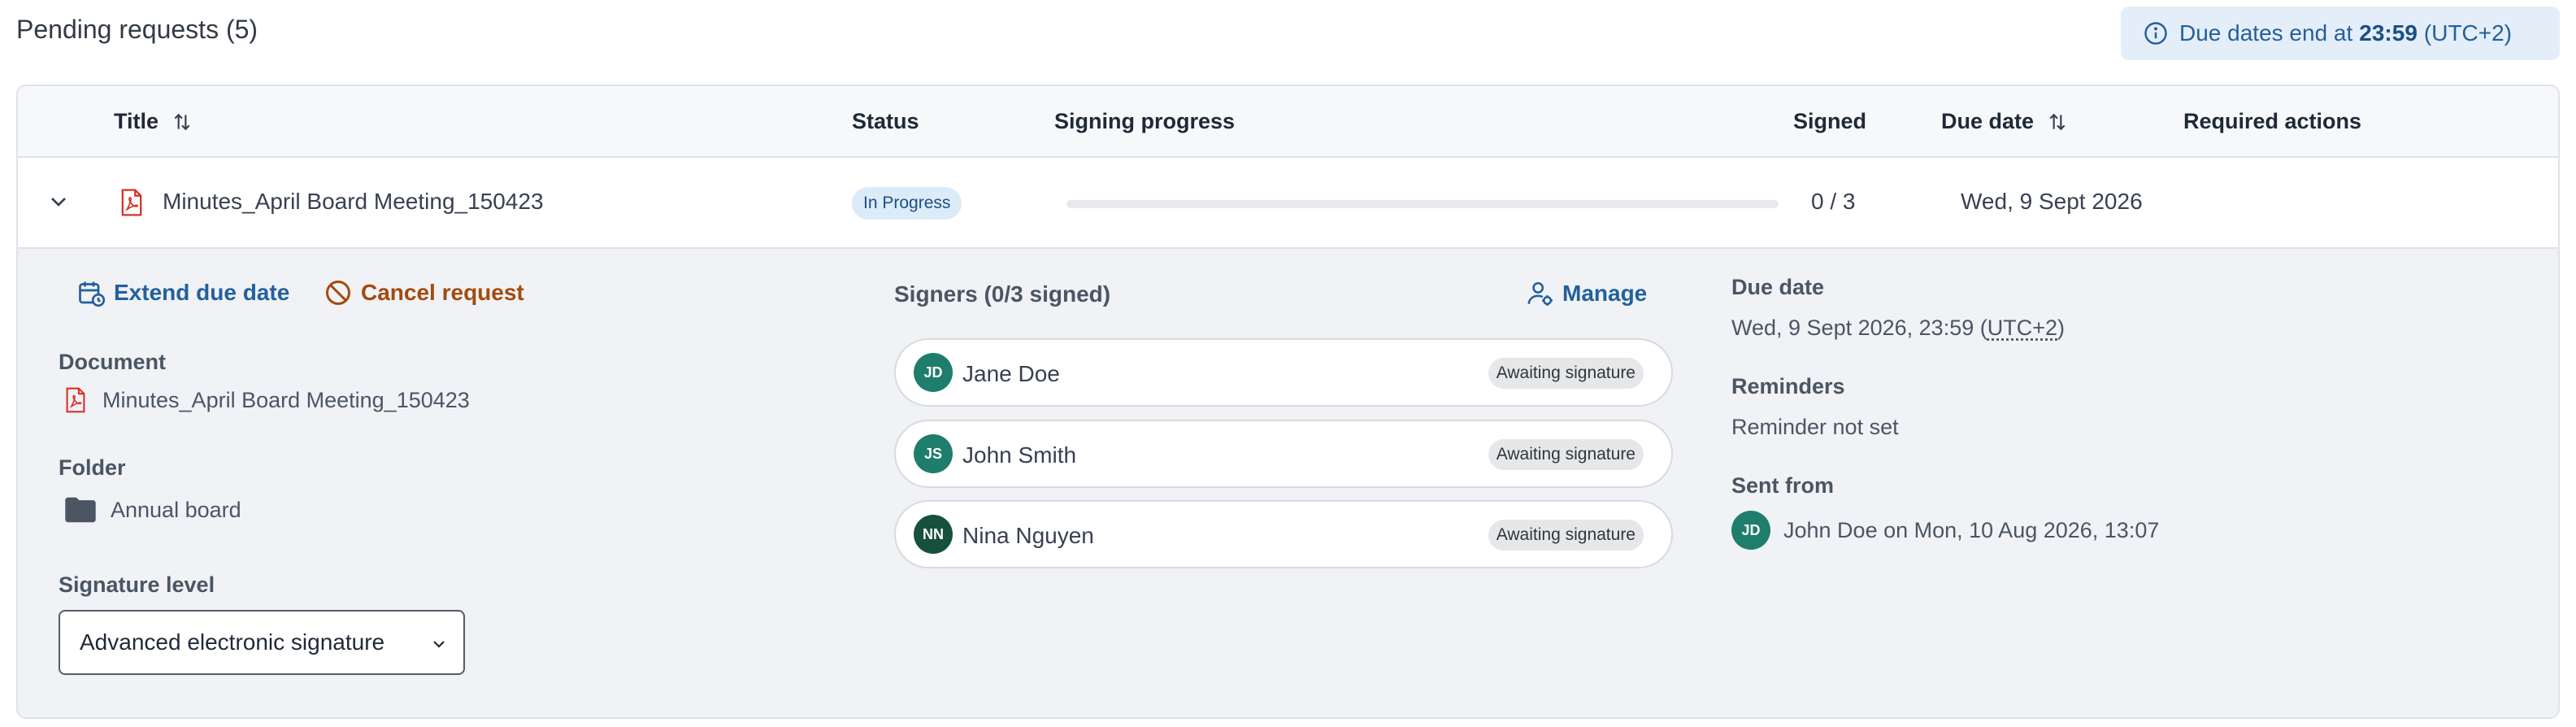 The image size is (2576, 727). What do you see at coordinates (1971, 529) in the screenshot?
I see `sent-from-text: John Doe on Mon, 10 Aug 2026, 13:07` at bounding box center [1971, 529].